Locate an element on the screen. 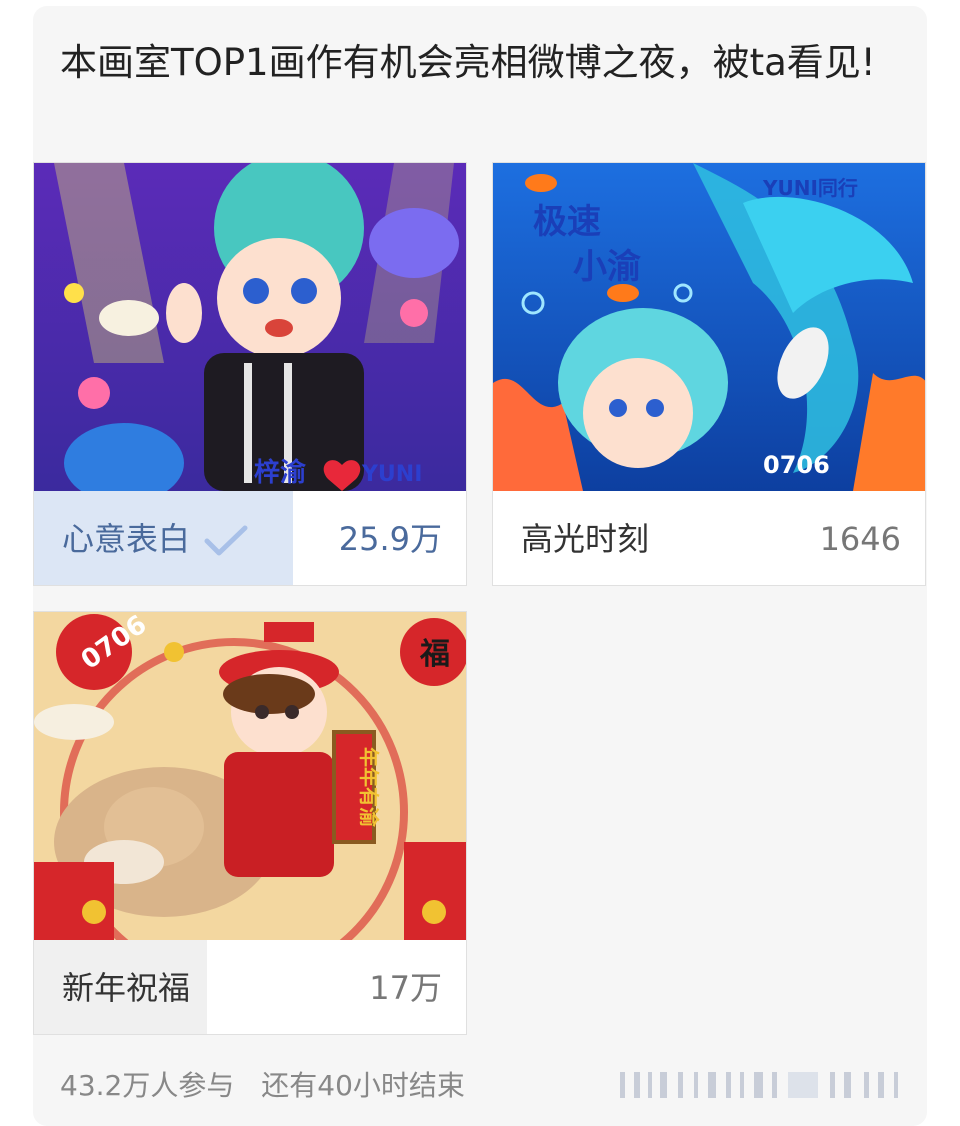 This screenshot has width=960, height=1126. art-text-scroll: 年年有渝 is located at coordinates (369, 787).